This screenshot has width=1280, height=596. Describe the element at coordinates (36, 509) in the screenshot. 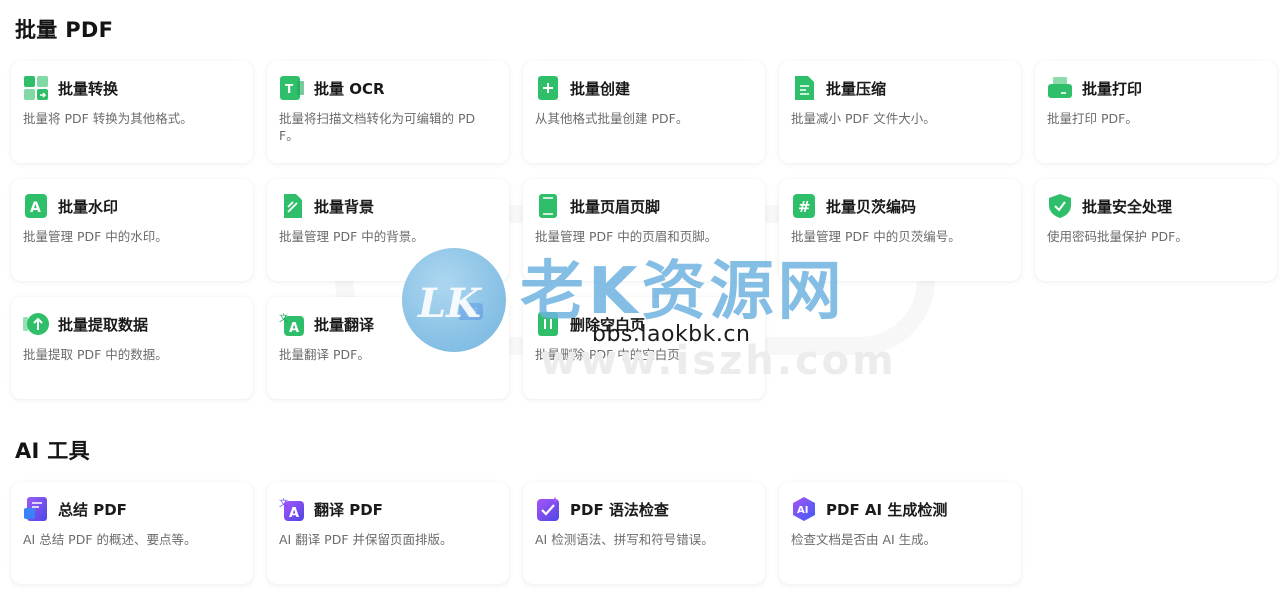

I see `summarize-icon` at that location.